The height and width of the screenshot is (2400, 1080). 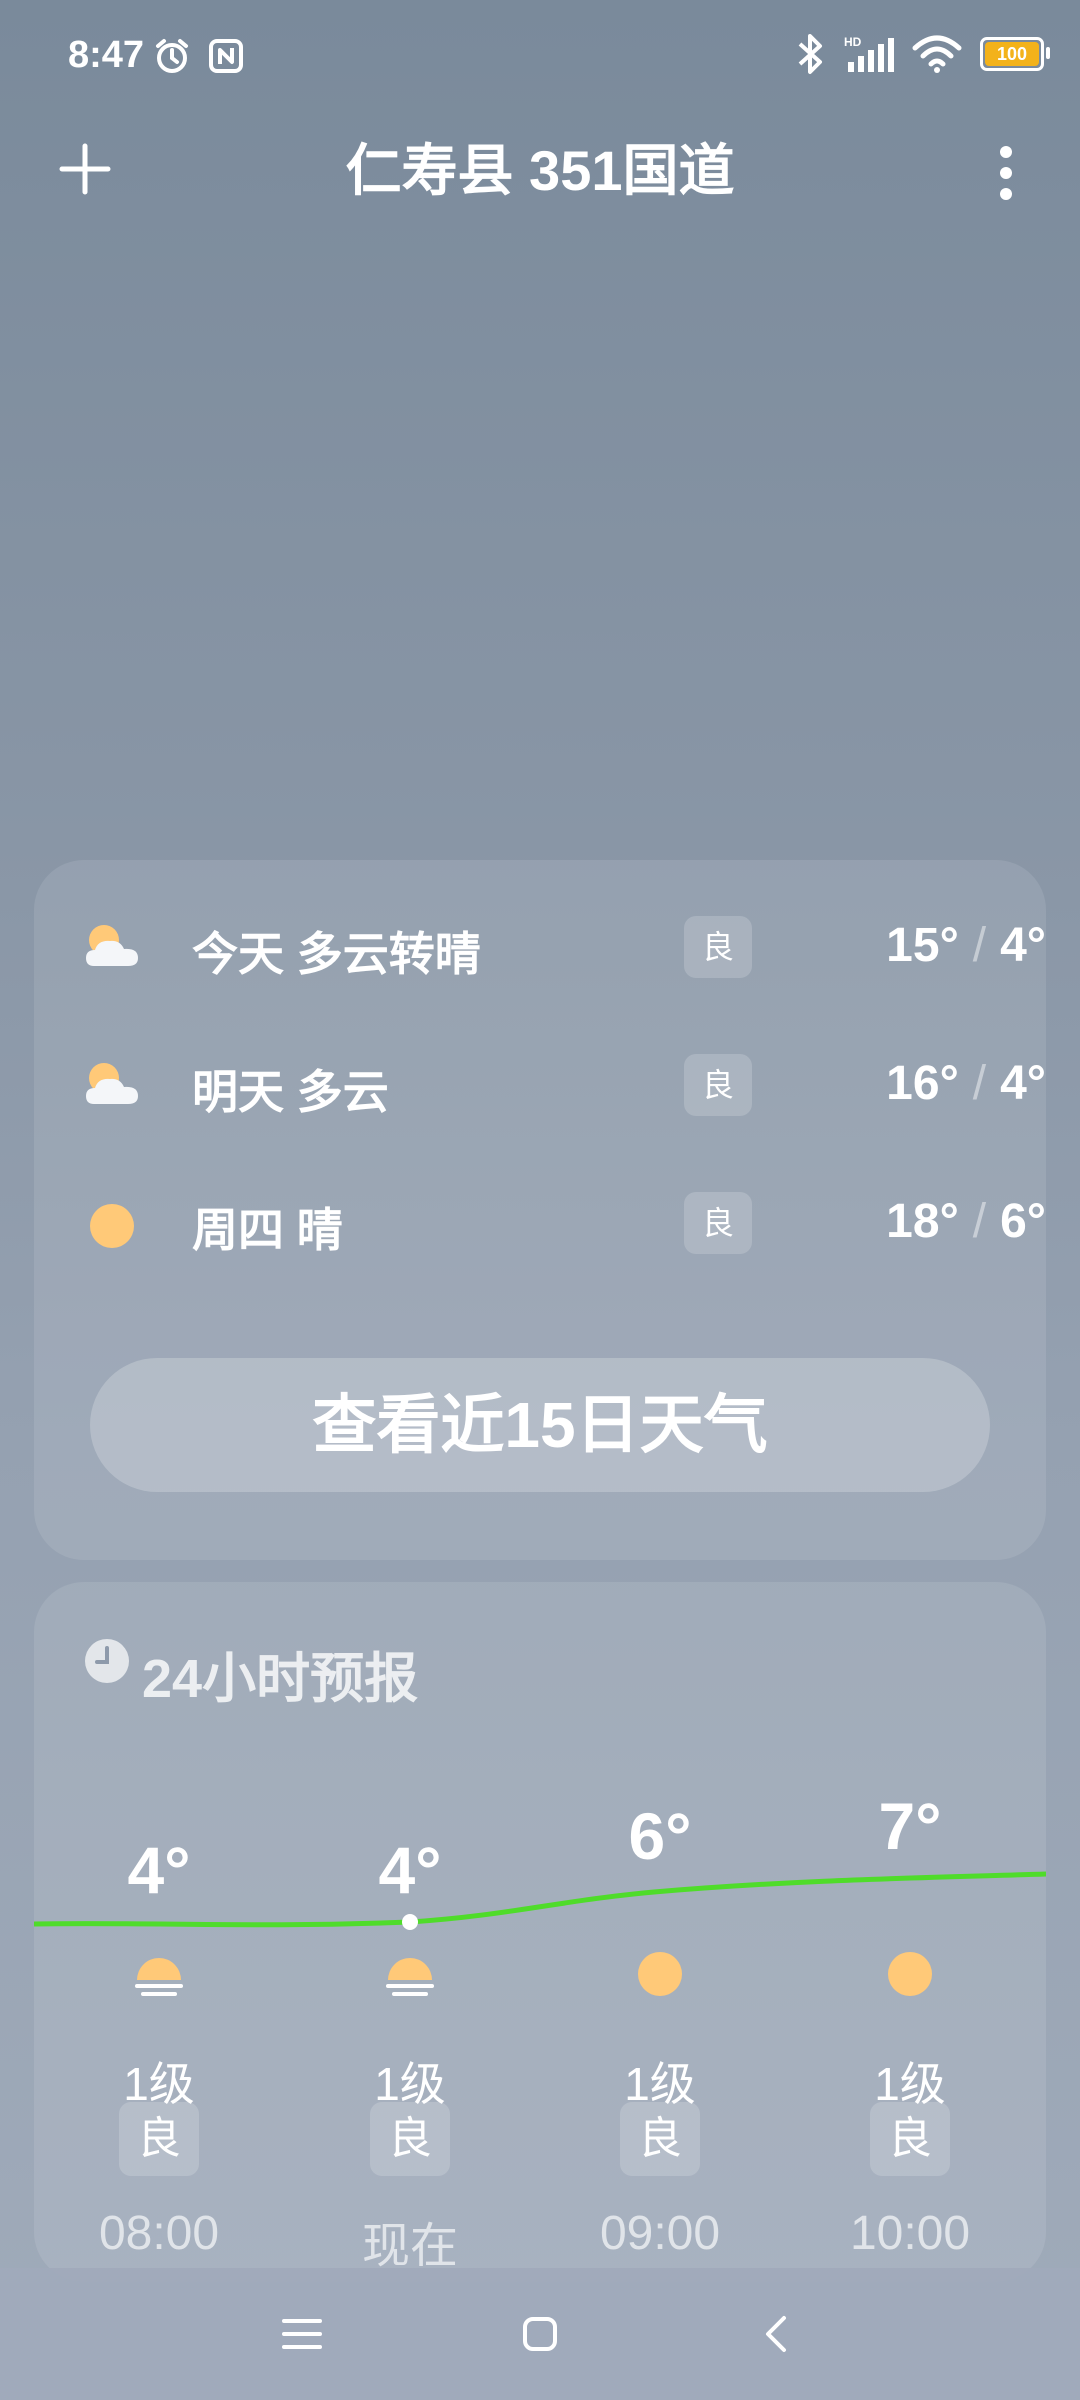 What do you see at coordinates (910, 1826) in the screenshot?
I see `hour-temp: 7°` at bounding box center [910, 1826].